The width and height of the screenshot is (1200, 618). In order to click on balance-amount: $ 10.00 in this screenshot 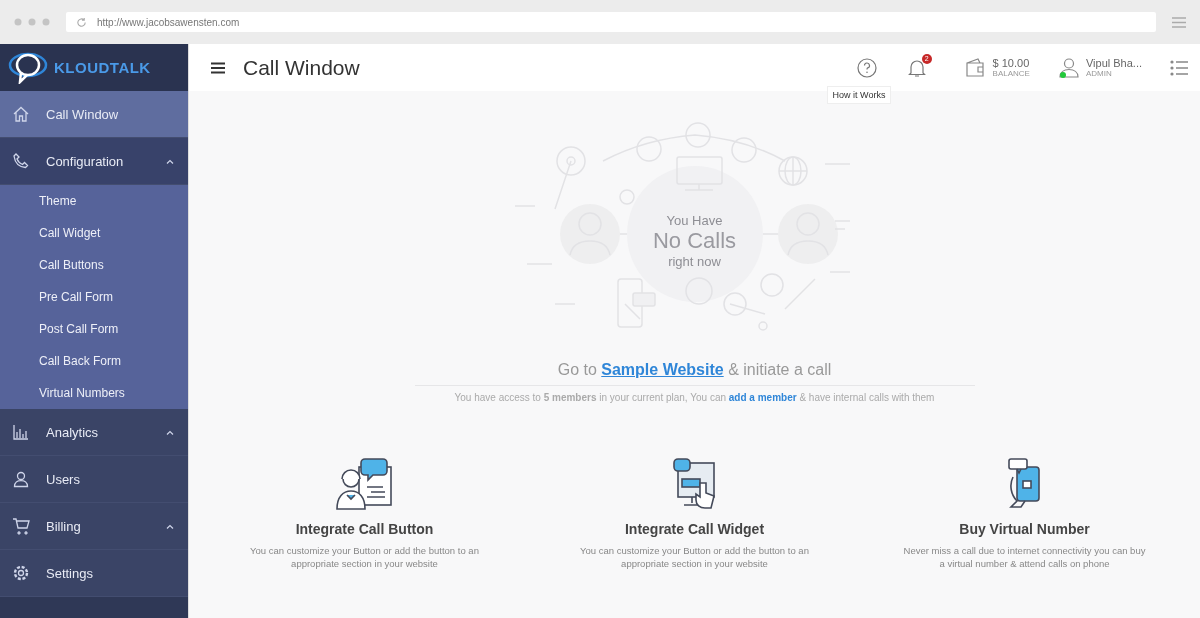, I will do `click(1011, 63)`.